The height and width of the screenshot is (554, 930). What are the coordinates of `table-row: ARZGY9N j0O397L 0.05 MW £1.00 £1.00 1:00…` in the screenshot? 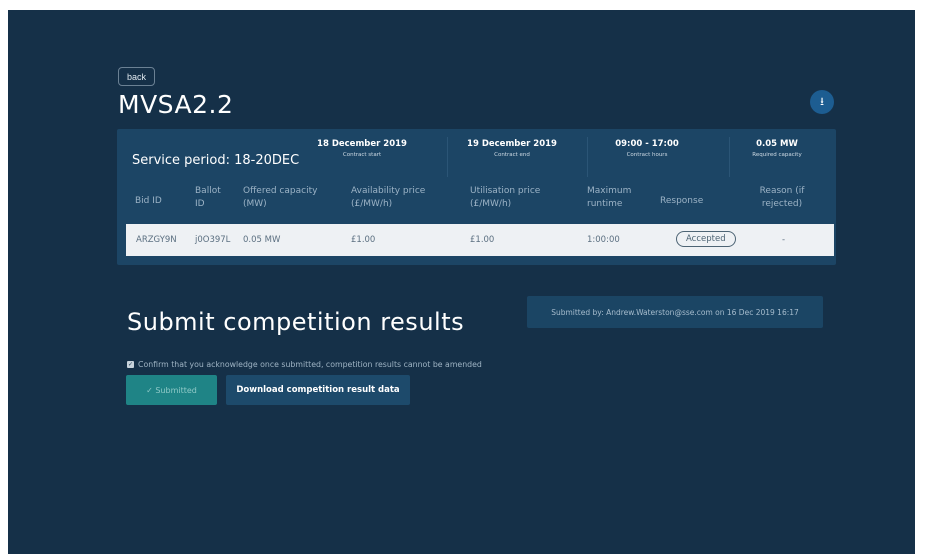 It's located at (480, 240).